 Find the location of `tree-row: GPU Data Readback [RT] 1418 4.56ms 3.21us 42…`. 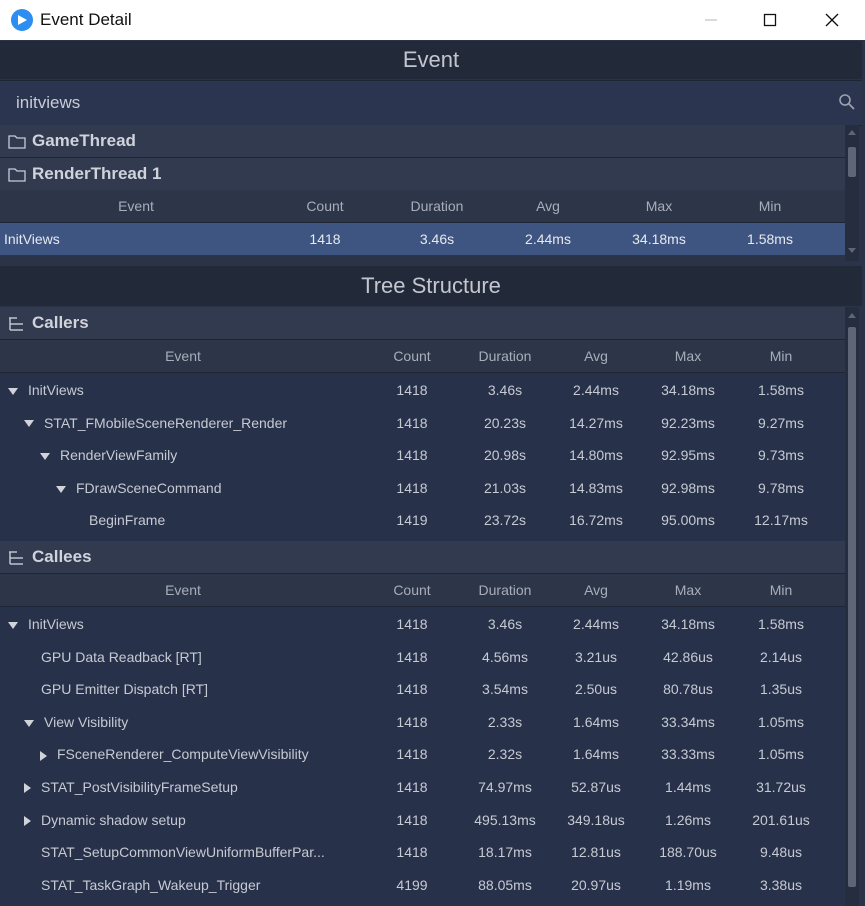

tree-row: GPU Data Readback [RT] 1418 4.56ms 3.21us 42… is located at coordinates (422, 657).